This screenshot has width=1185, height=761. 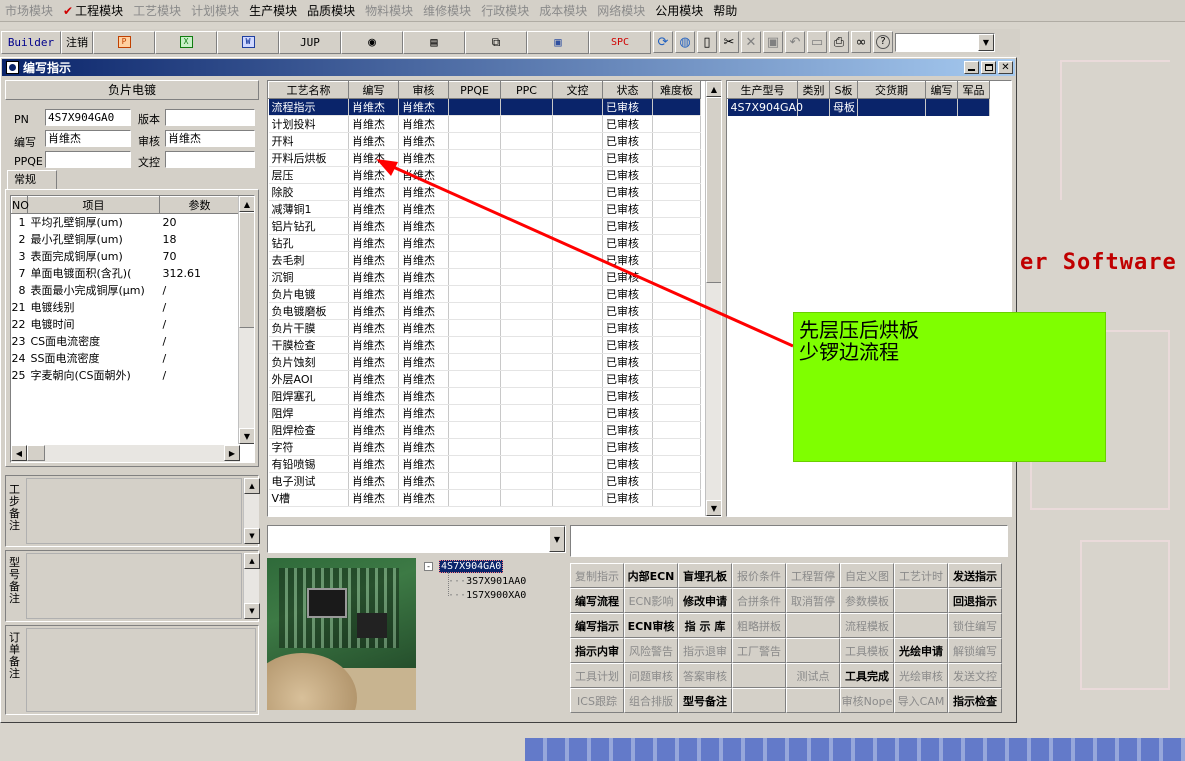 What do you see at coordinates (849, 352) in the screenshot?
I see `annotation-line-2: 少锣边流程` at bounding box center [849, 352].